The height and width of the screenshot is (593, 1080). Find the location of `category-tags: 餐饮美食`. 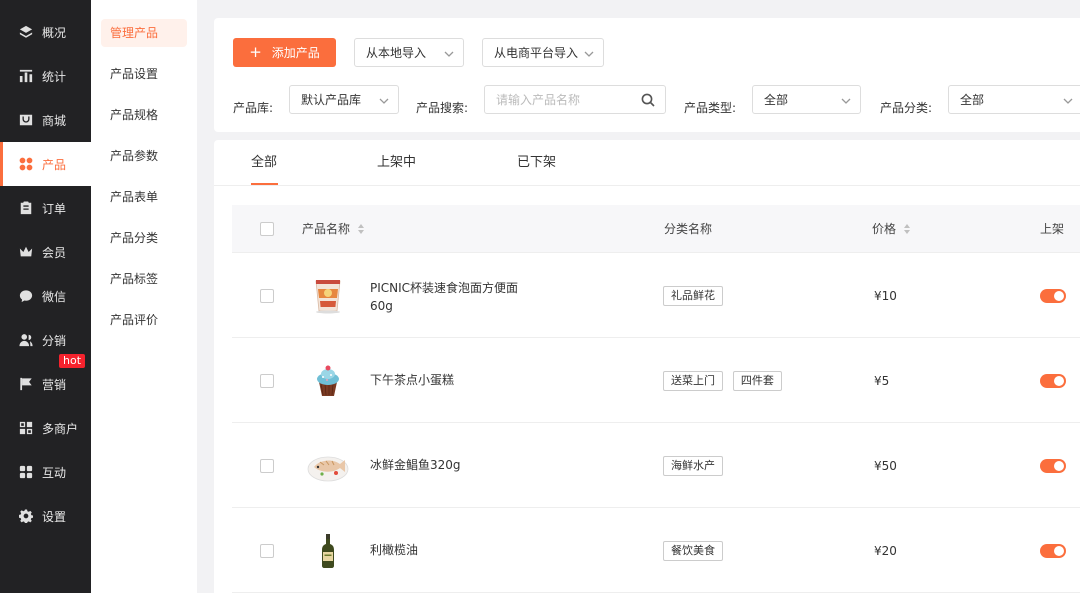

category-tags: 餐饮美食 is located at coordinates (696, 551).